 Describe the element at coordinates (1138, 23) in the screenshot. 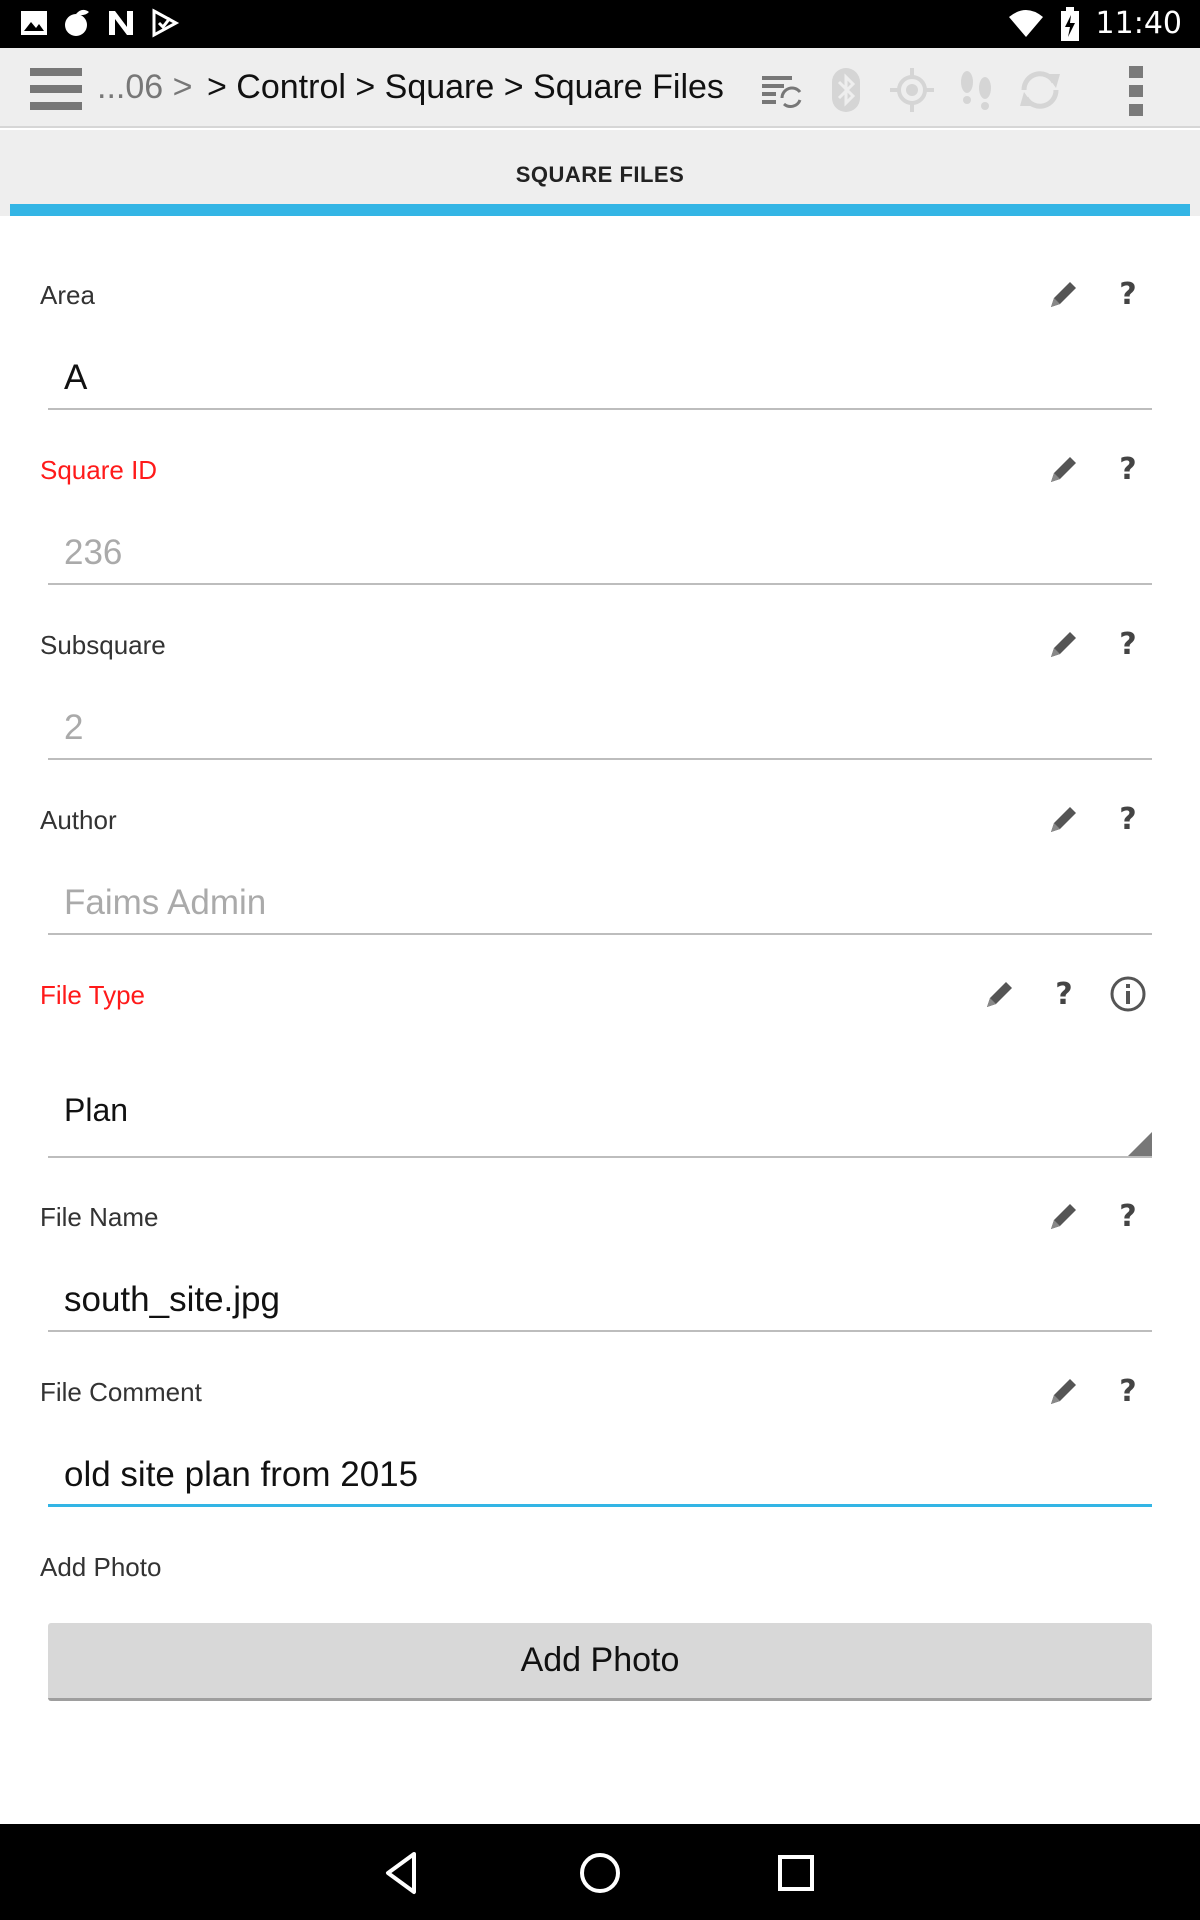

I see `status-clock: 11:40` at that location.